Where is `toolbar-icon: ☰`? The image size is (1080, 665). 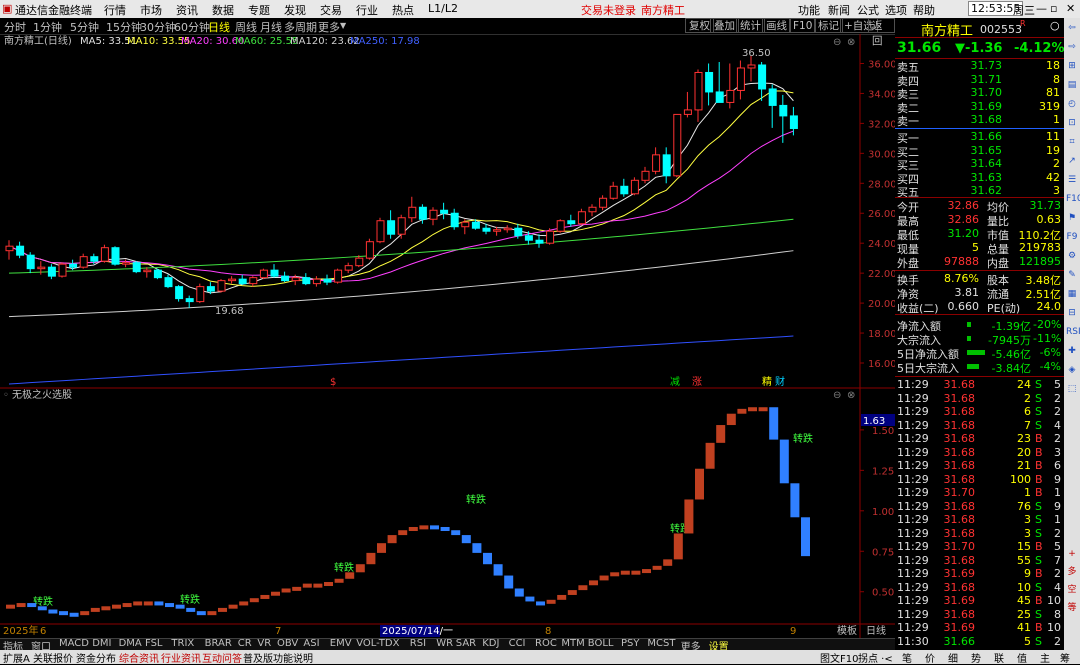
toolbar-icon: ☰ is located at coordinates (1072, 180).